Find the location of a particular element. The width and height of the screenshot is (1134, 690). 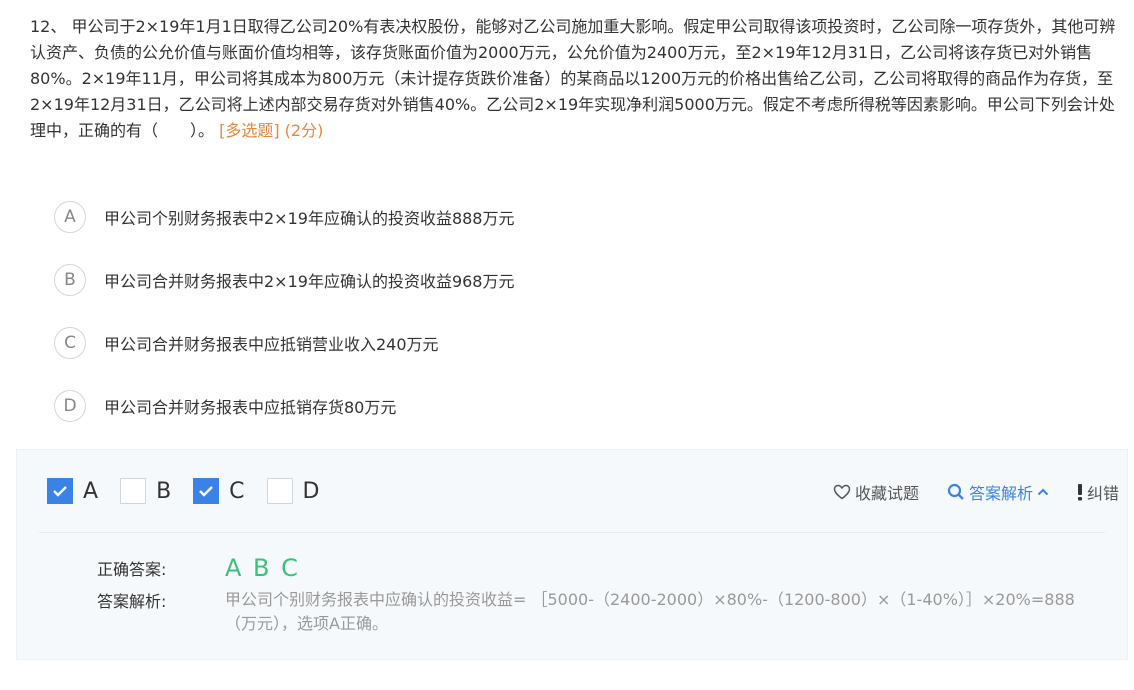

choice-b-label: B is located at coordinates (164, 491).